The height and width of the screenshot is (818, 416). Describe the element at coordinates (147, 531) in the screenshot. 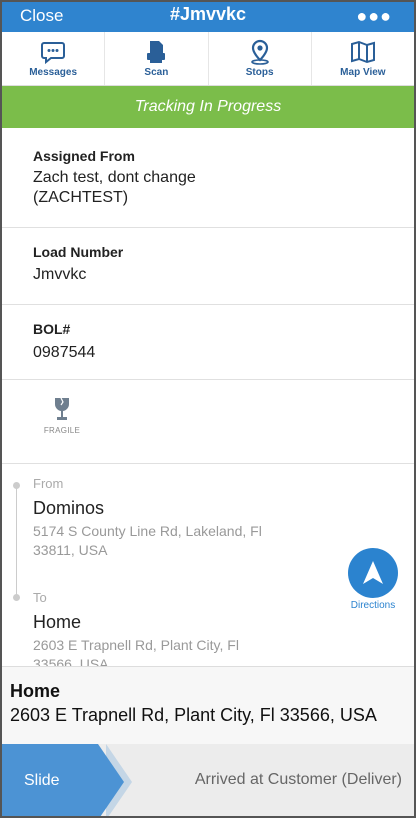

I see `from-address-line1: 5174 S County Line Rd, Lakeland, Fl` at that location.